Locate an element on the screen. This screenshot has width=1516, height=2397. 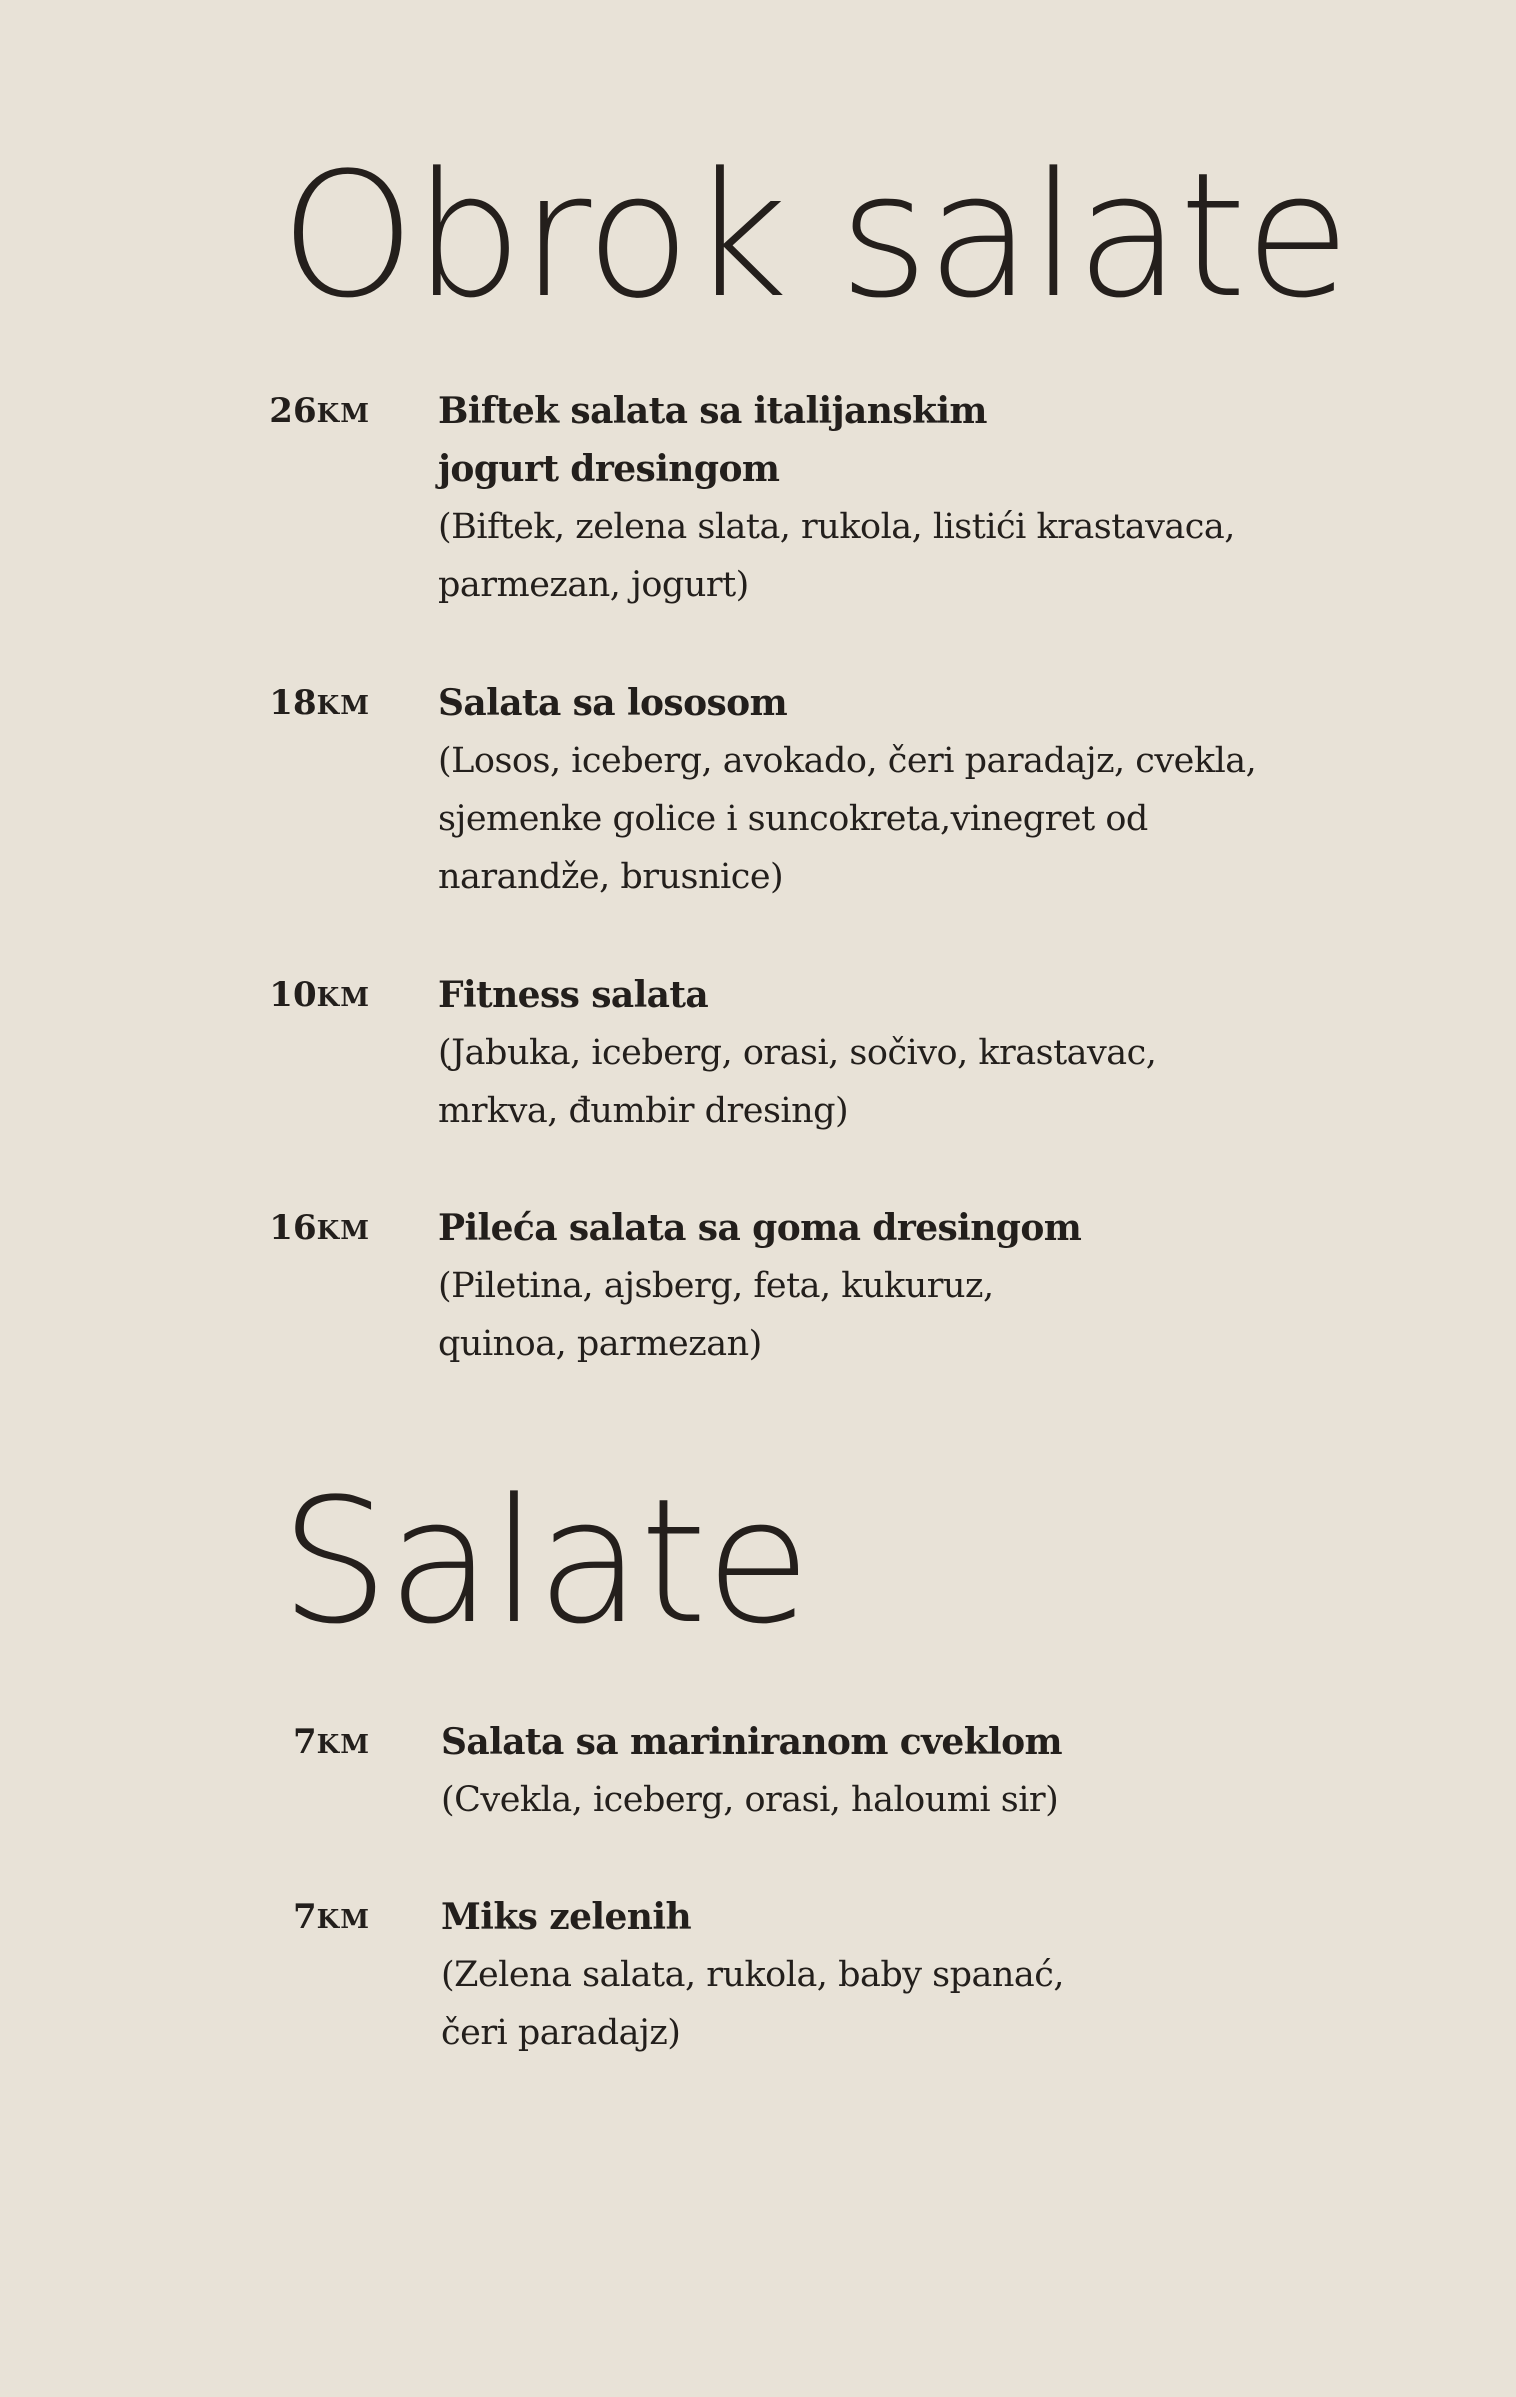
price-value: 10 is located at coordinates (293, 995).